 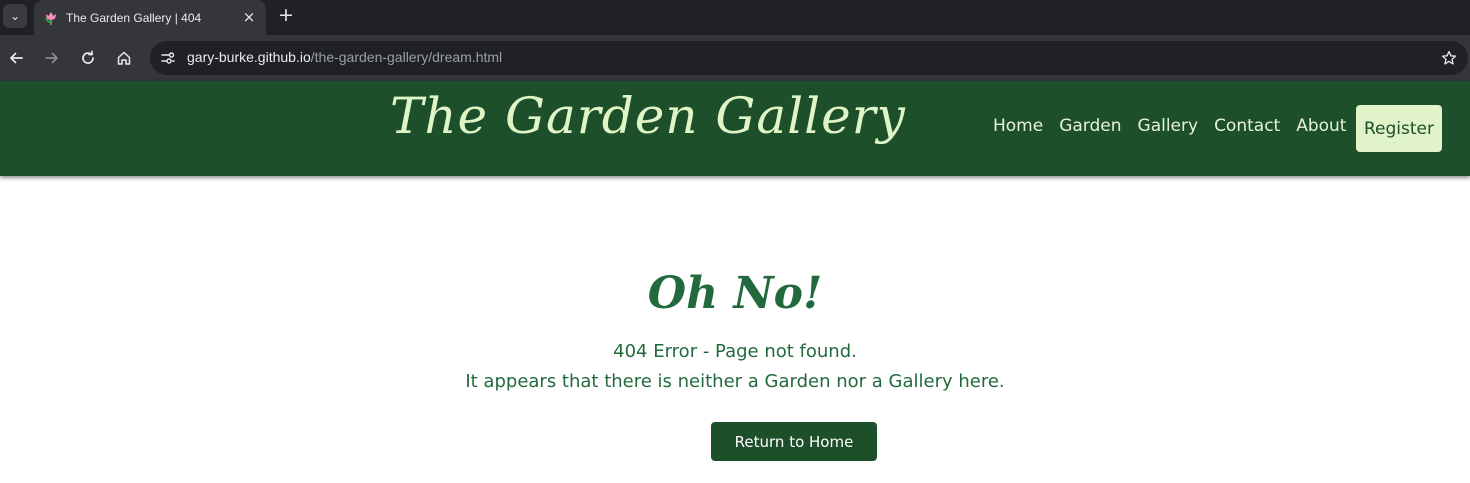 What do you see at coordinates (1090, 126) in the screenshot?
I see `nav-link-garden: Garden` at bounding box center [1090, 126].